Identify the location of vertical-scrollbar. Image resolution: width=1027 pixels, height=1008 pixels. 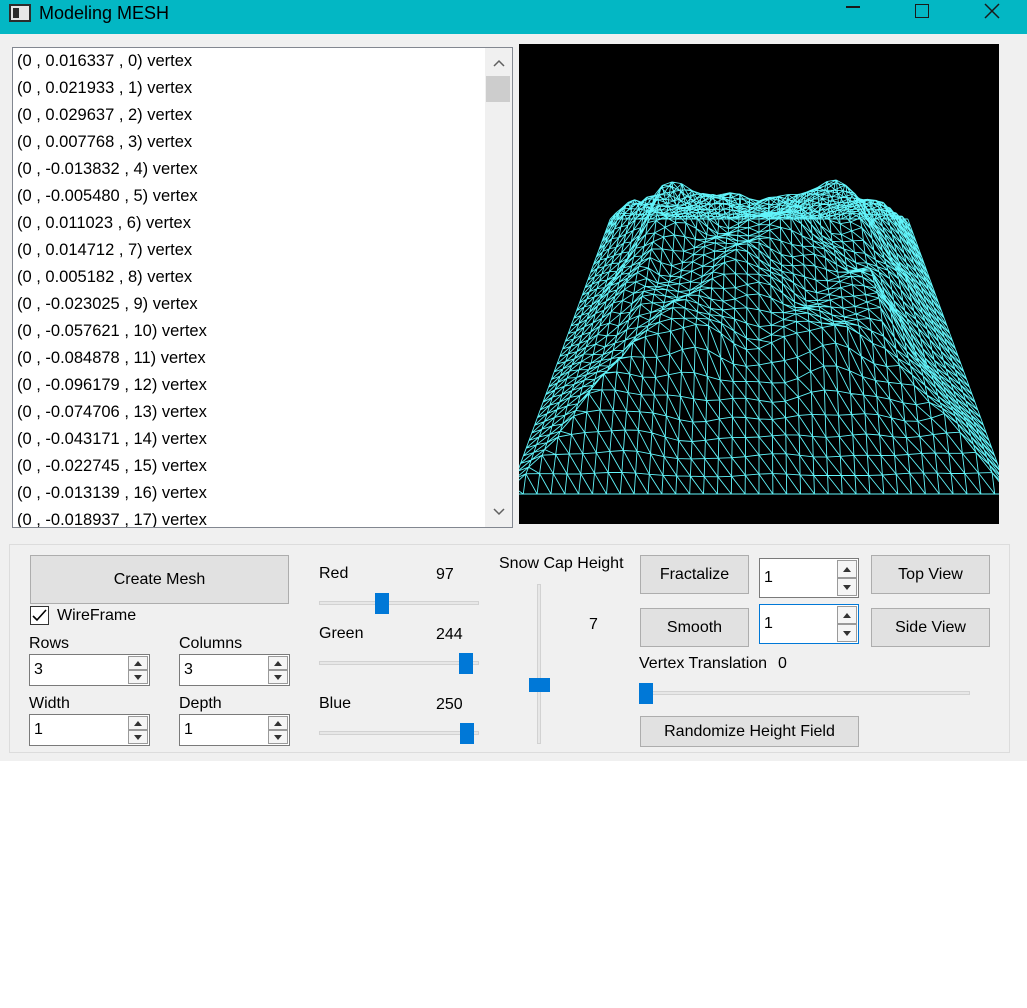
(498, 287).